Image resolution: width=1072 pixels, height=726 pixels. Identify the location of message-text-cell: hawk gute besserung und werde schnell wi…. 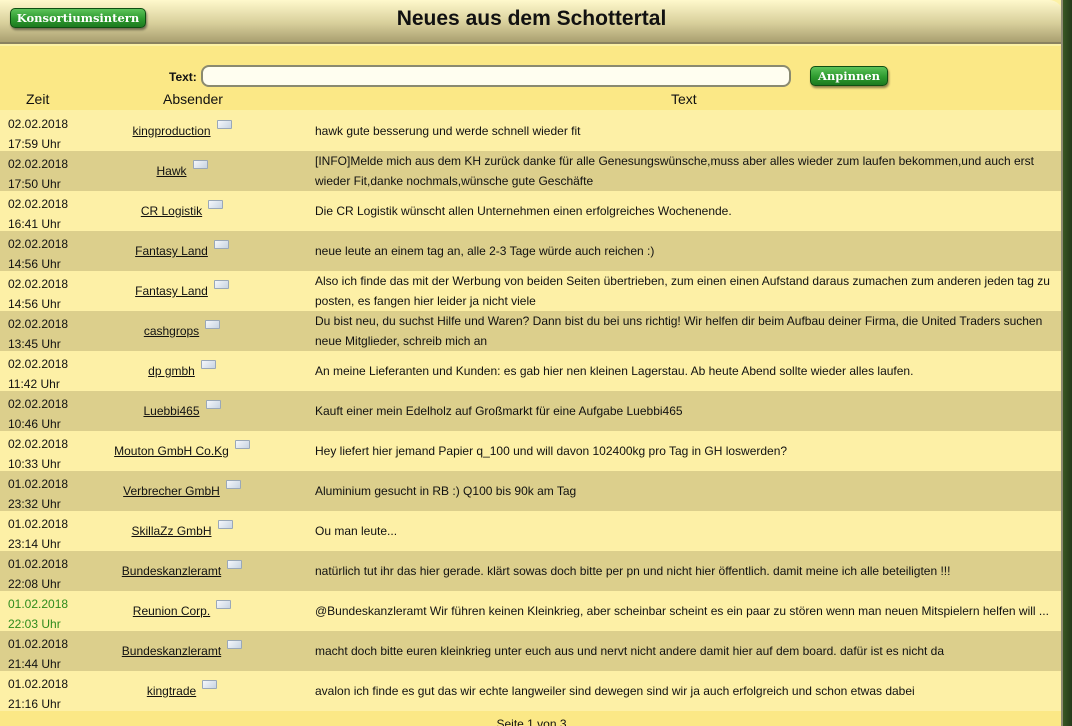
(685, 131).